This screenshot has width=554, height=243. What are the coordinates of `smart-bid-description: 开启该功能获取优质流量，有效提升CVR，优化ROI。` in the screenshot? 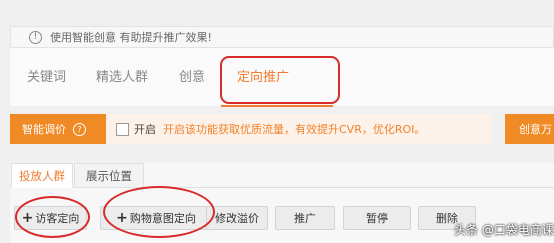 It's located at (294, 129).